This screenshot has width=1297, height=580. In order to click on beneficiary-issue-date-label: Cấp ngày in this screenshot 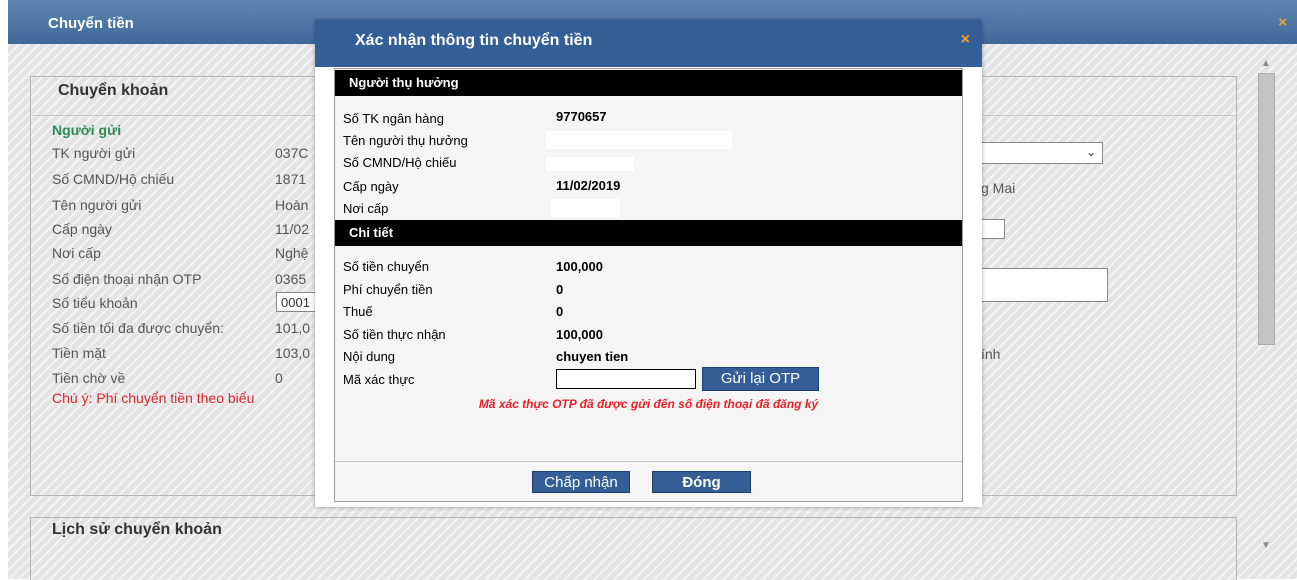, I will do `click(371, 186)`.